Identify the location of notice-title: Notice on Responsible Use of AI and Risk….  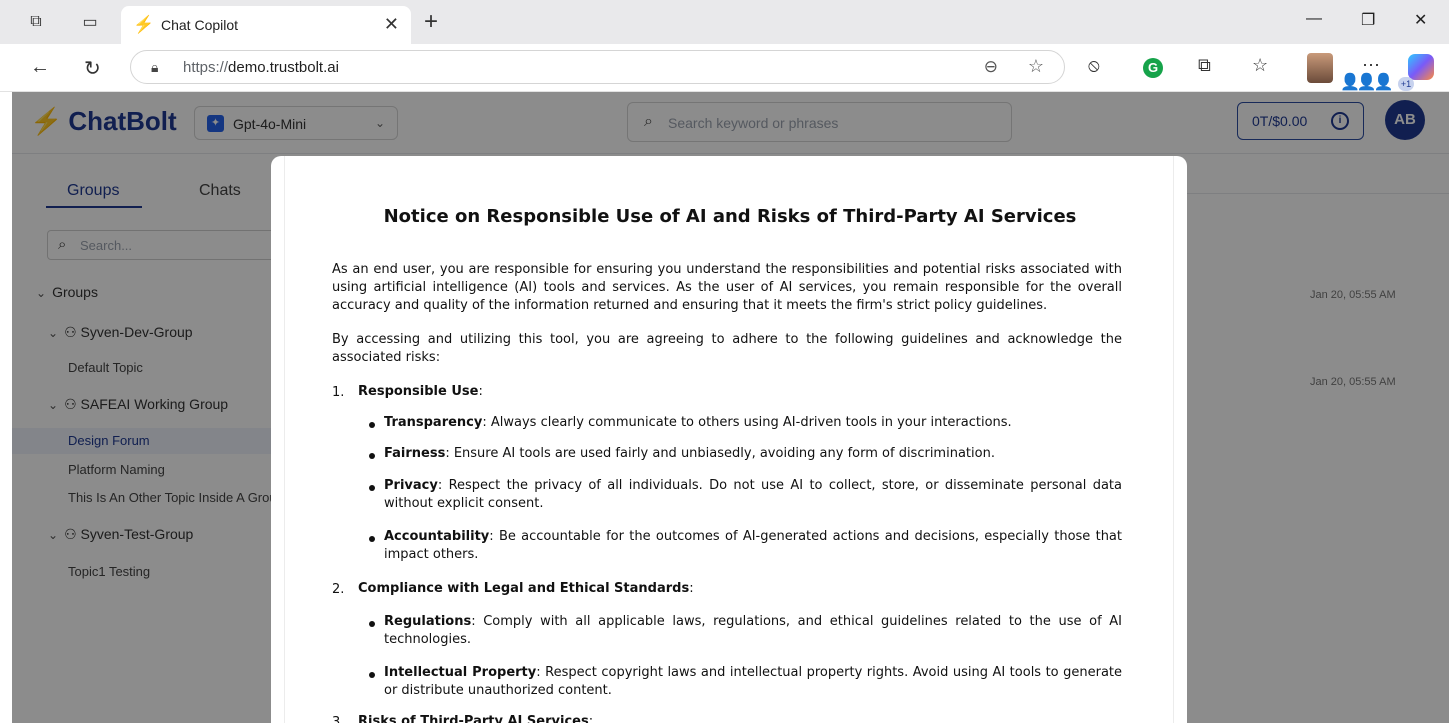
(730, 216).